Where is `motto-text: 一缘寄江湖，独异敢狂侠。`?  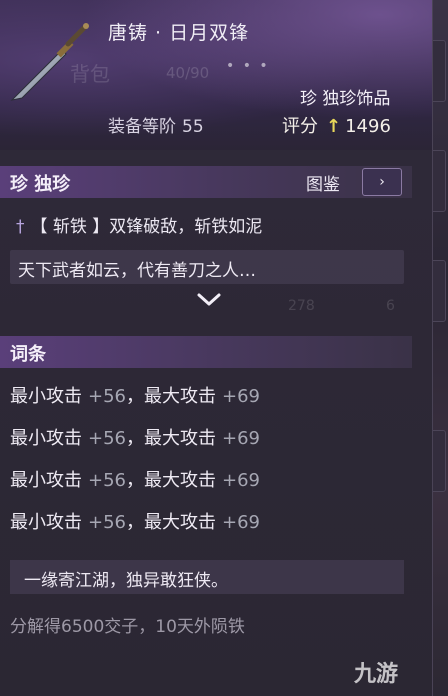 motto-text: 一缘寄江湖，独异敢狂侠。 is located at coordinates (126, 581).